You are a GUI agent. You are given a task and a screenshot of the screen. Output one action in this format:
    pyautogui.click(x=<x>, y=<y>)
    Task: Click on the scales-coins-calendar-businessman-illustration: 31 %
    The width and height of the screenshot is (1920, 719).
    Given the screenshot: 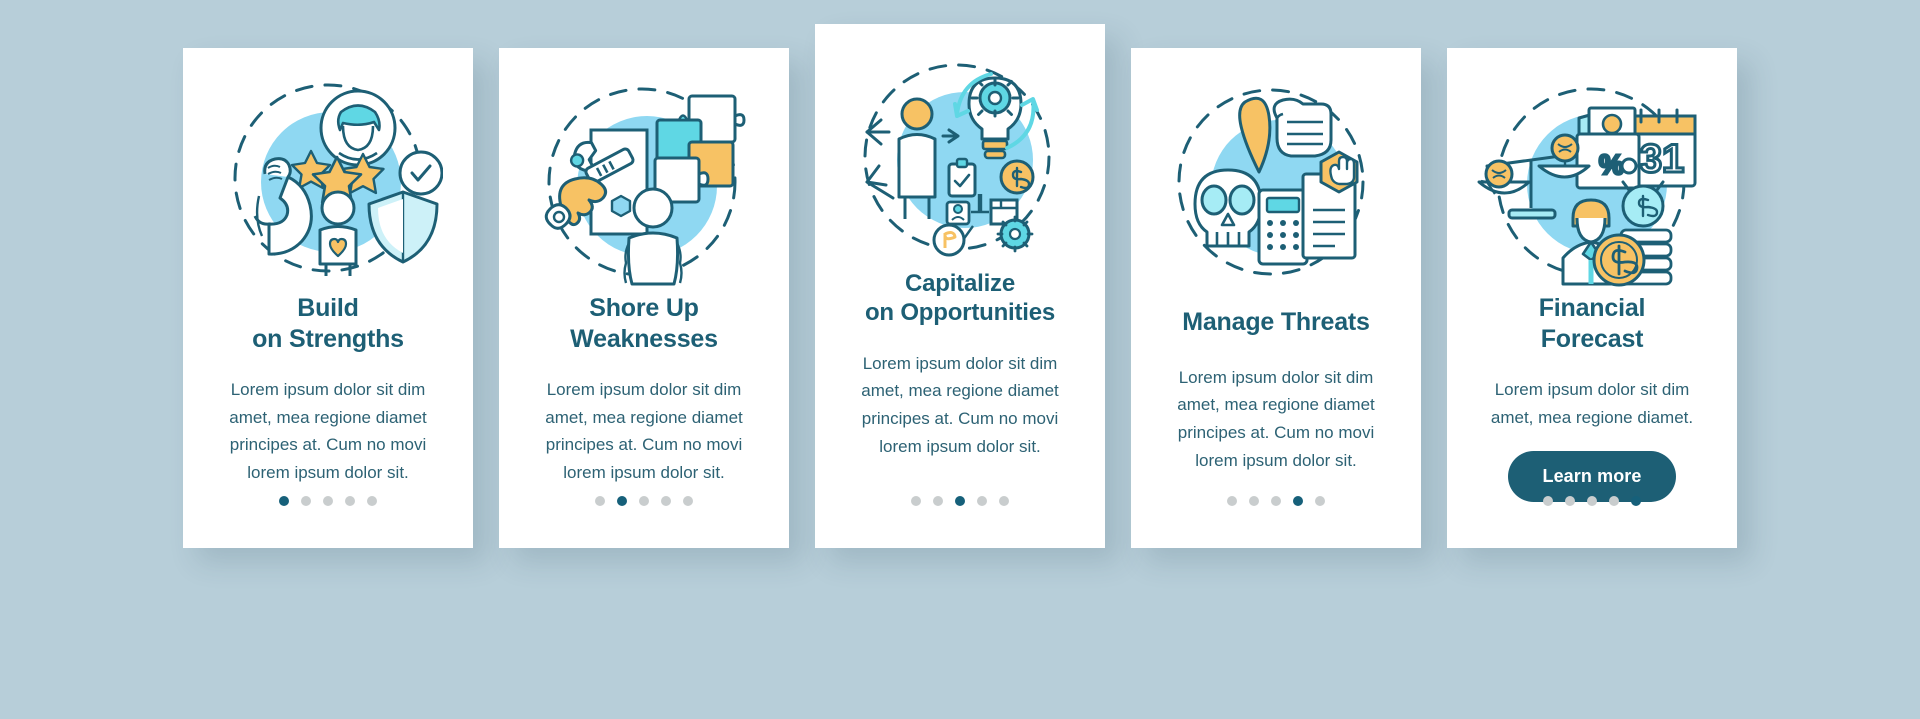 What is the action you would take?
    pyautogui.click(x=1592, y=185)
    